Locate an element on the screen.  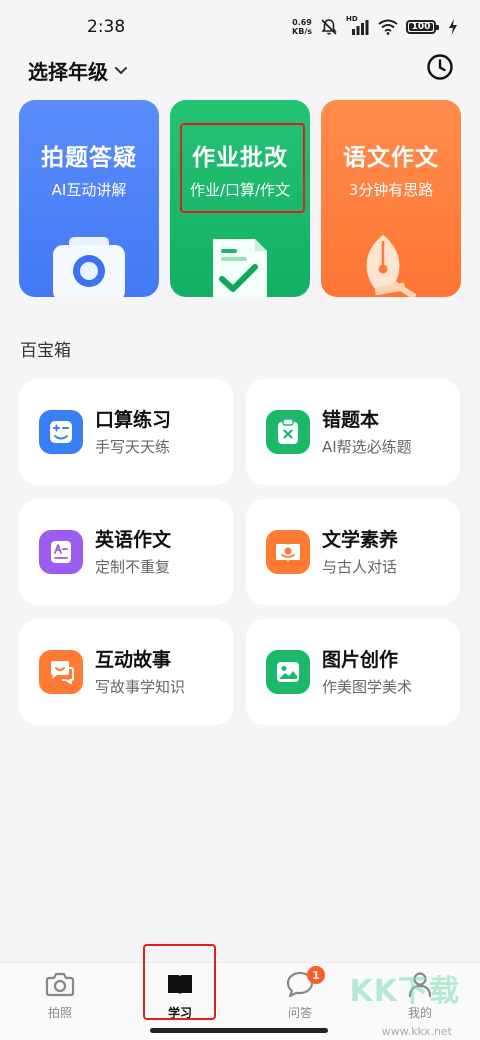
nav-tab-study: 学习 is located at coordinates (180, 995).